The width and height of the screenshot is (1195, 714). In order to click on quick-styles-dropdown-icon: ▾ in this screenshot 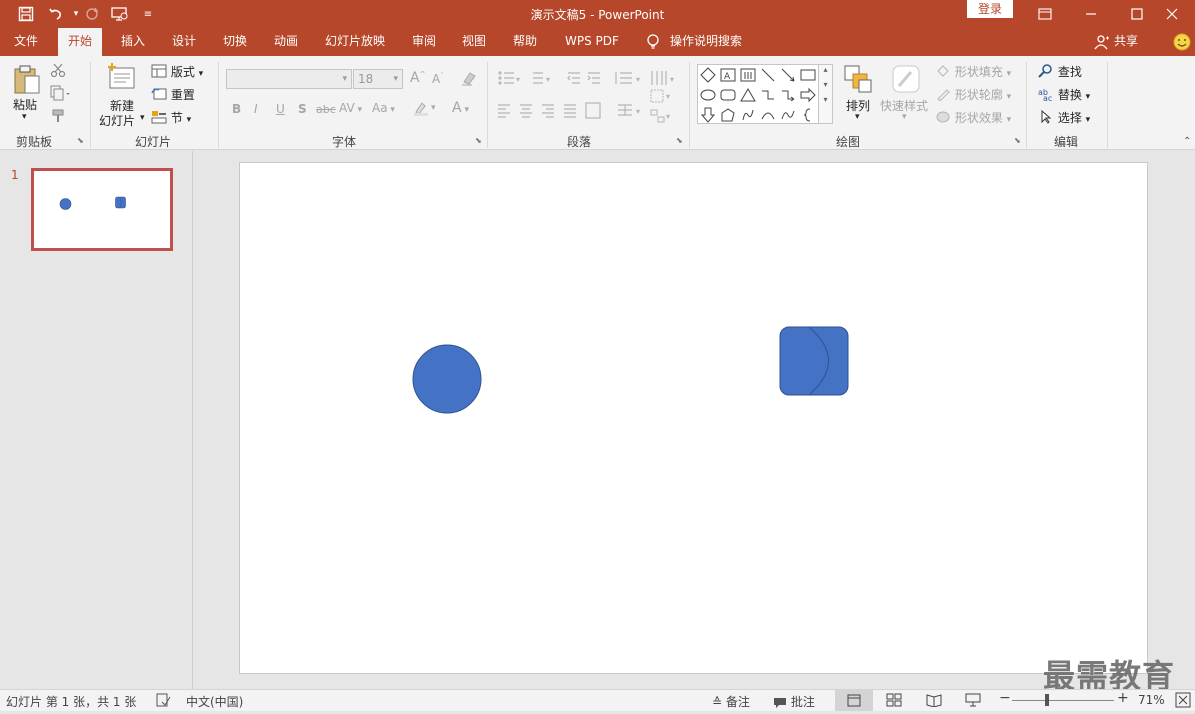, I will do `click(904, 117)`.